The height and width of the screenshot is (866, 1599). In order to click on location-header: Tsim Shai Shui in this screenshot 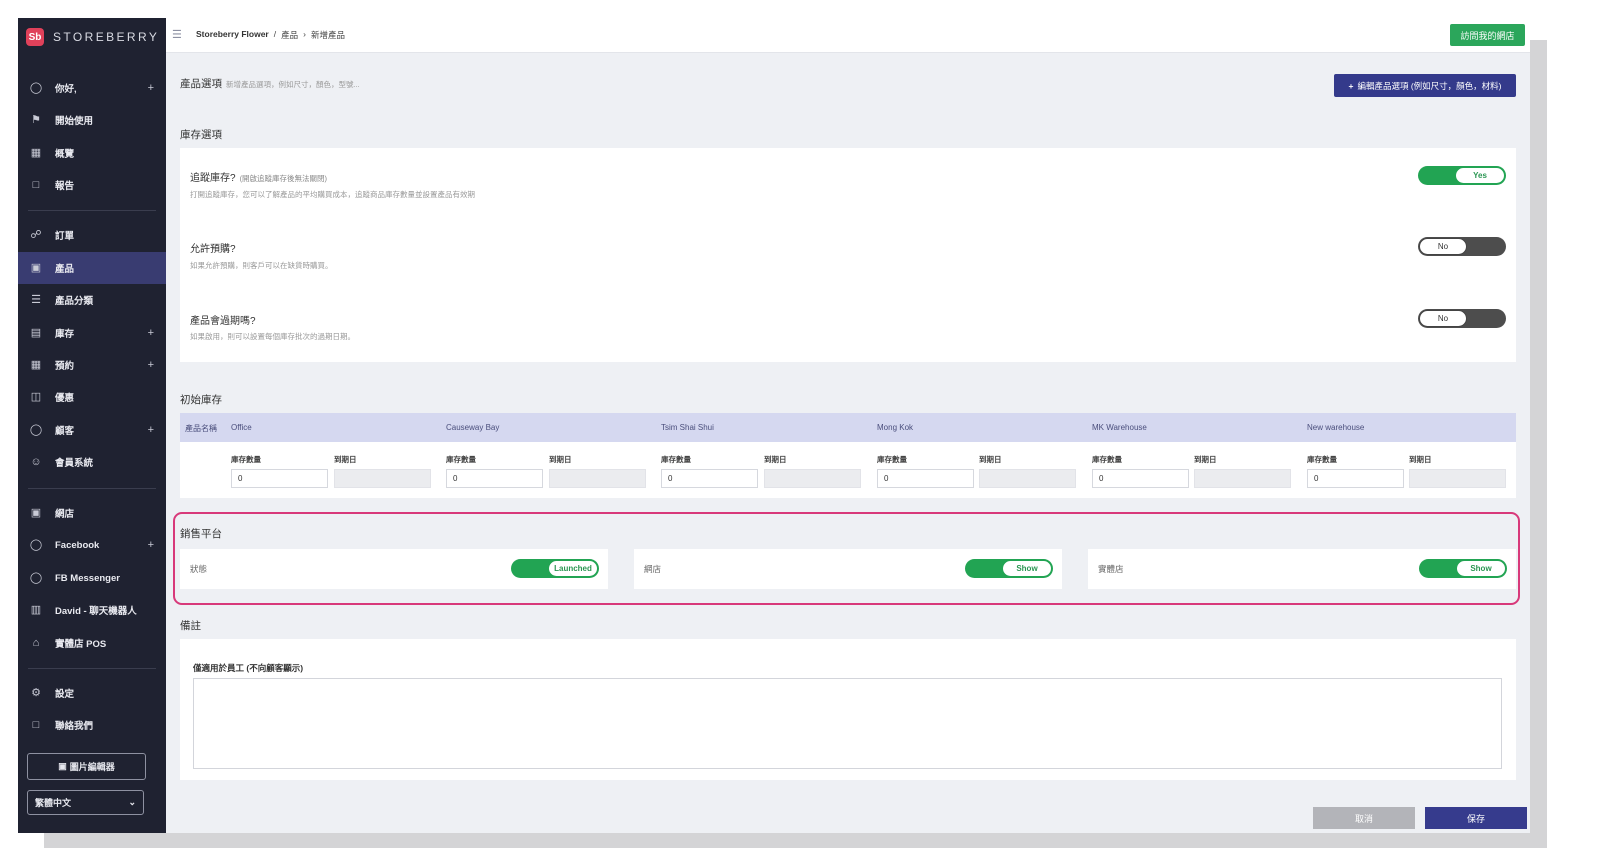, I will do `click(687, 427)`.